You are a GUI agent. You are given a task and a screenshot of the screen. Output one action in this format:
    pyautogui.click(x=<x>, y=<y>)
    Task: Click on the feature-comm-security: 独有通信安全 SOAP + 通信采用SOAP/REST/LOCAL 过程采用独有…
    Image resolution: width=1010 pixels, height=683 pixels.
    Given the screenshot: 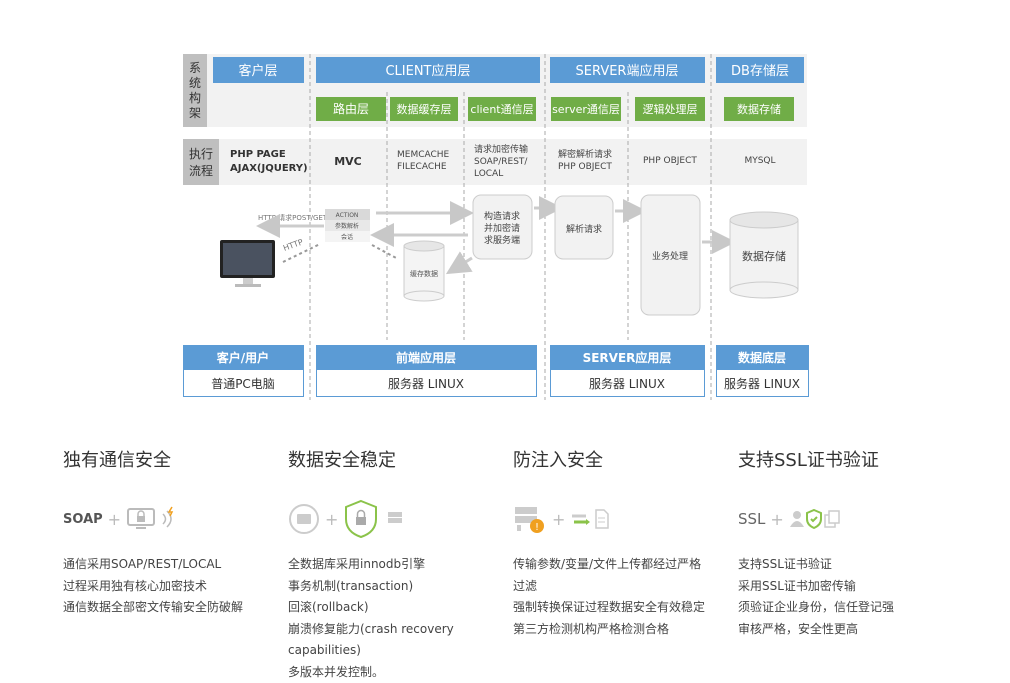 What is the action you would take?
    pyautogui.click(x=173, y=532)
    